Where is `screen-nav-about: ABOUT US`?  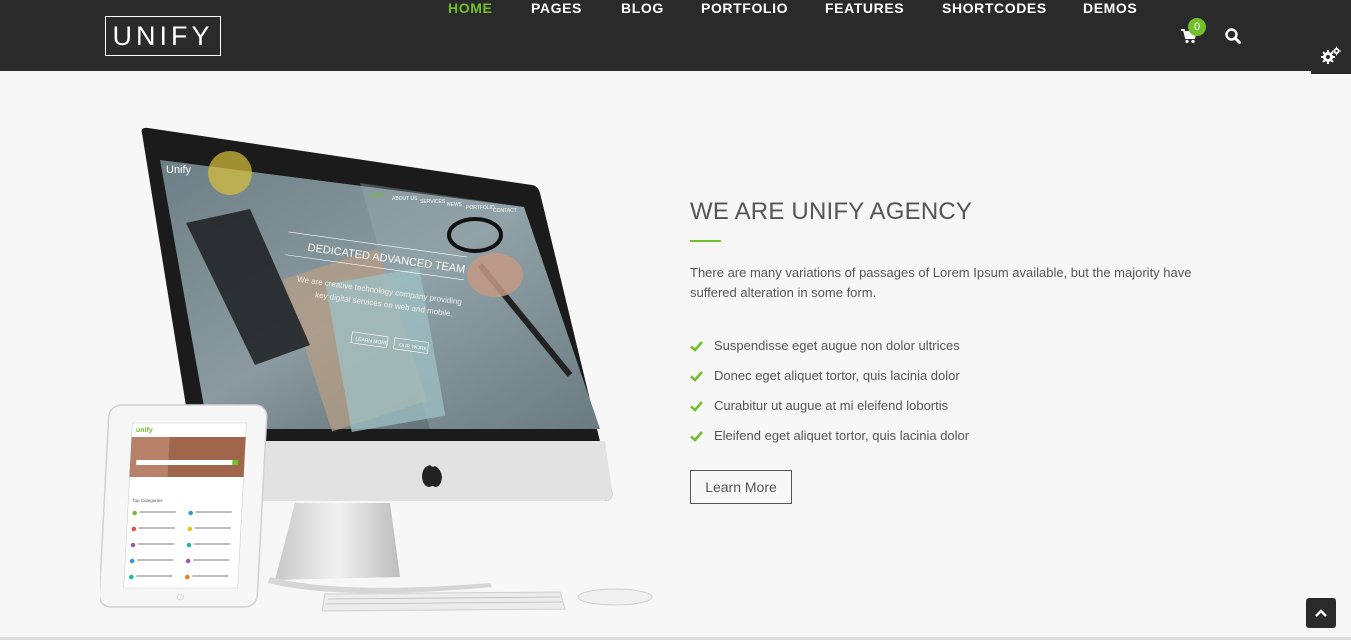 screen-nav-about: ABOUT US is located at coordinates (405, 199).